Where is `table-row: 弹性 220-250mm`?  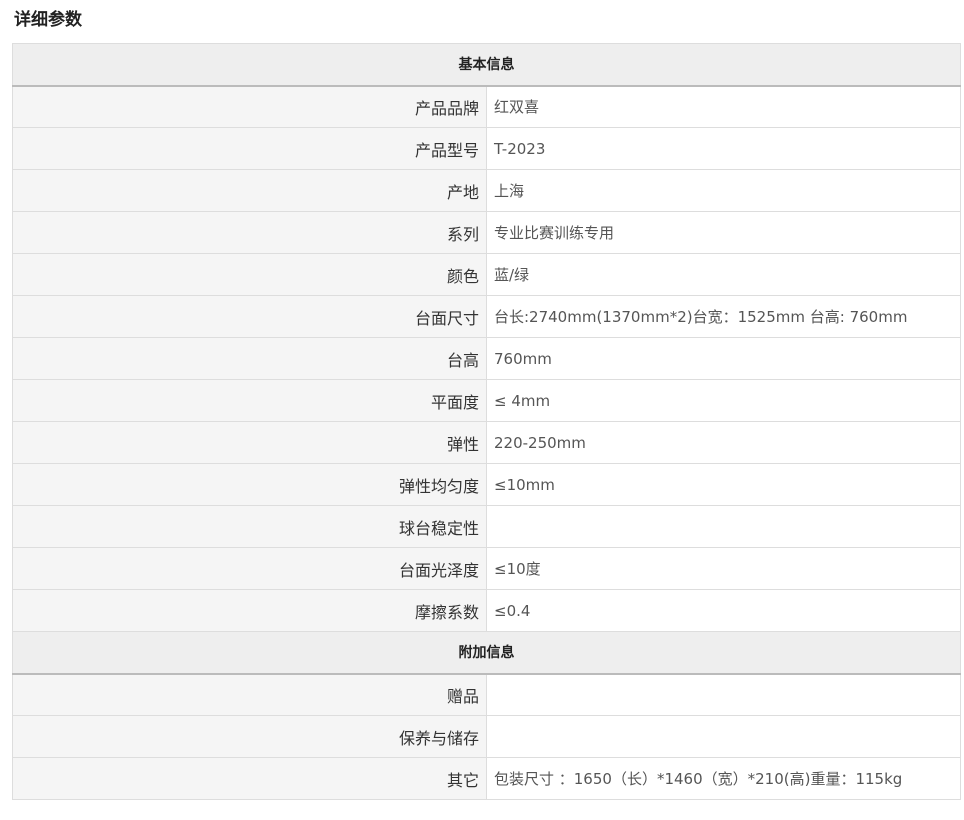
table-row: 弹性 220-250mm is located at coordinates (486, 442).